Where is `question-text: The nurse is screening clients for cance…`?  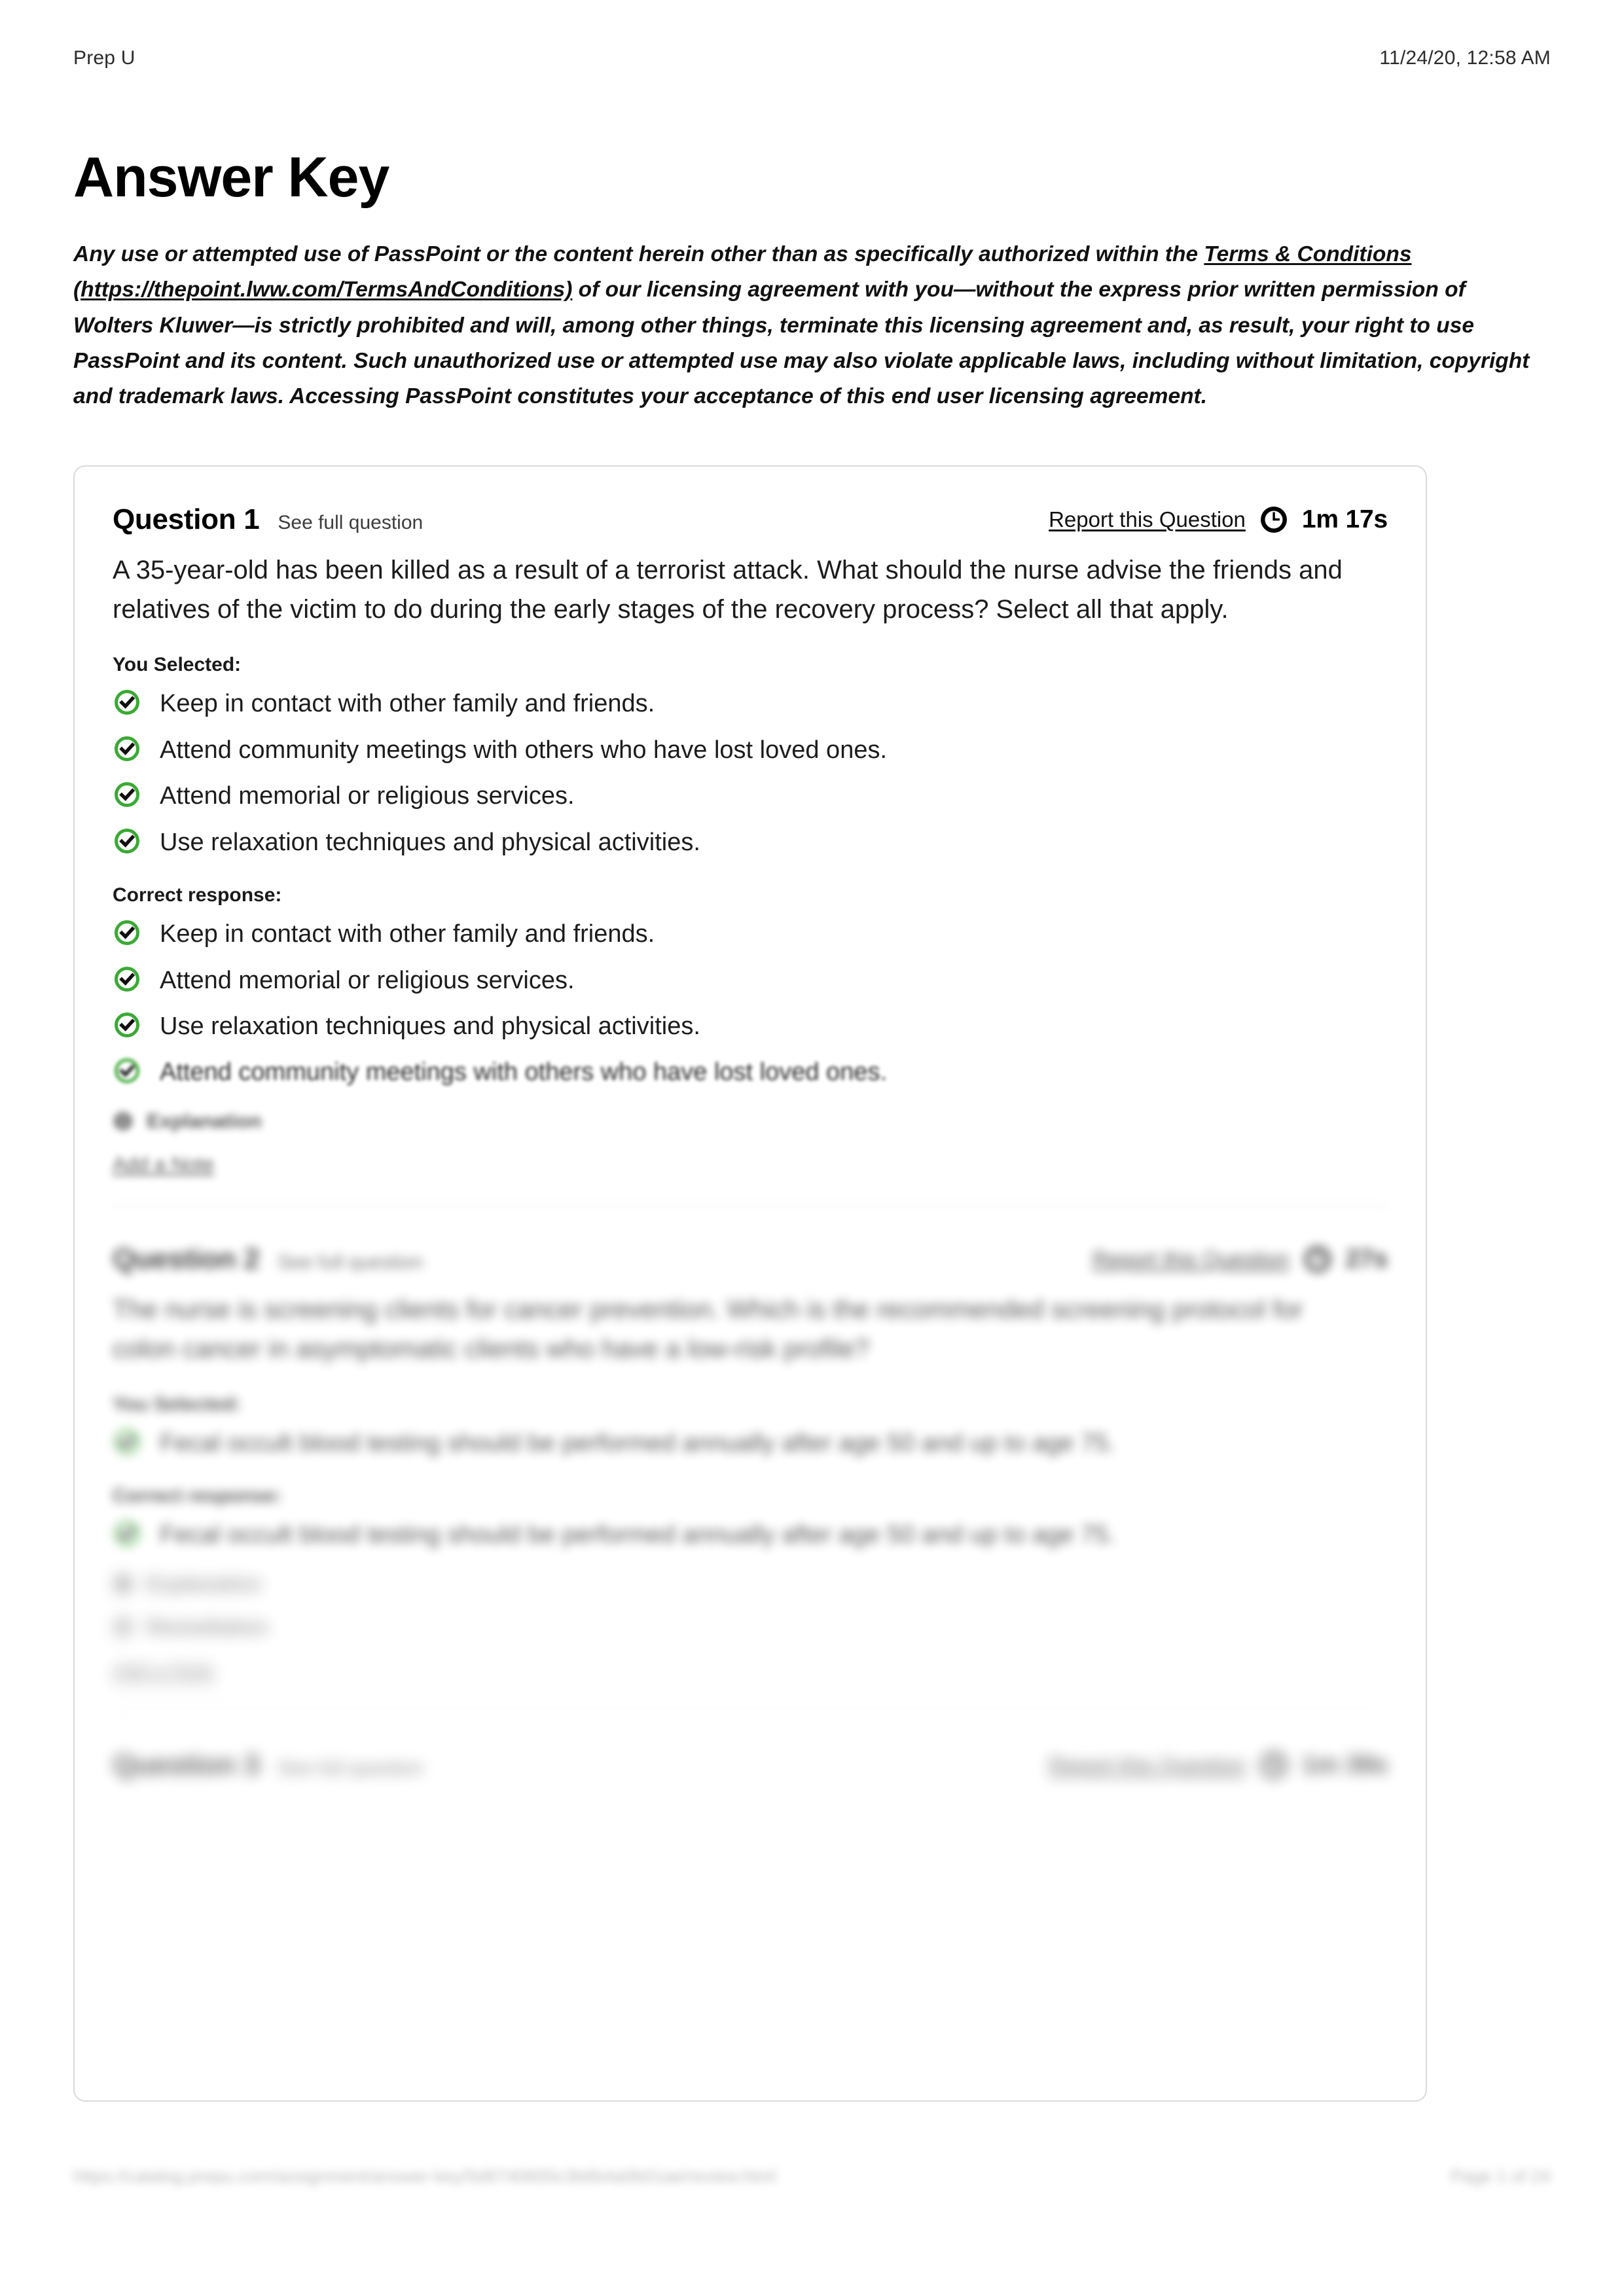 question-text: The nurse is screening clients for cance… is located at coordinates (708, 1329).